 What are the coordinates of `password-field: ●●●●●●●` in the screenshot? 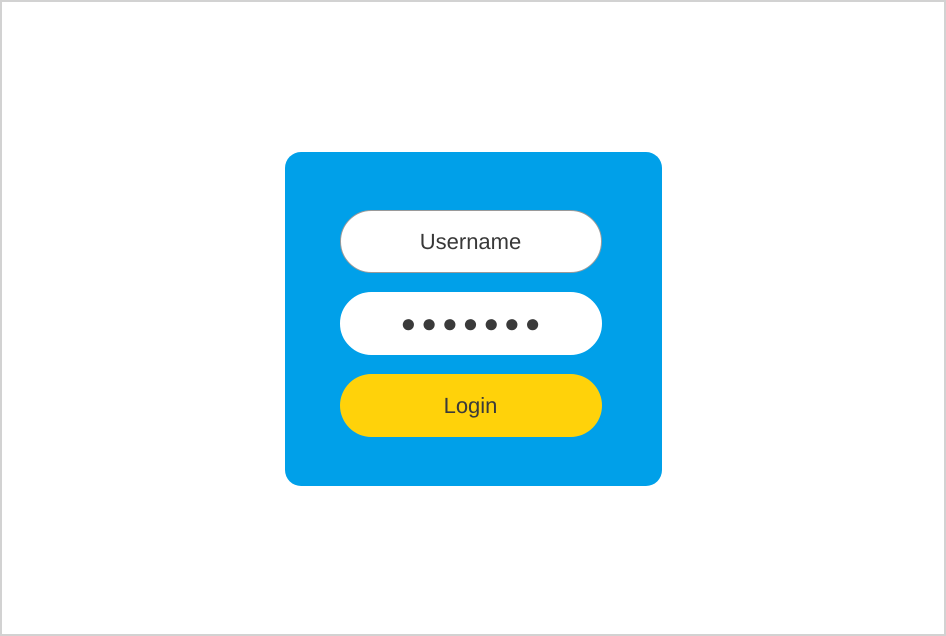 It's located at (471, 323).